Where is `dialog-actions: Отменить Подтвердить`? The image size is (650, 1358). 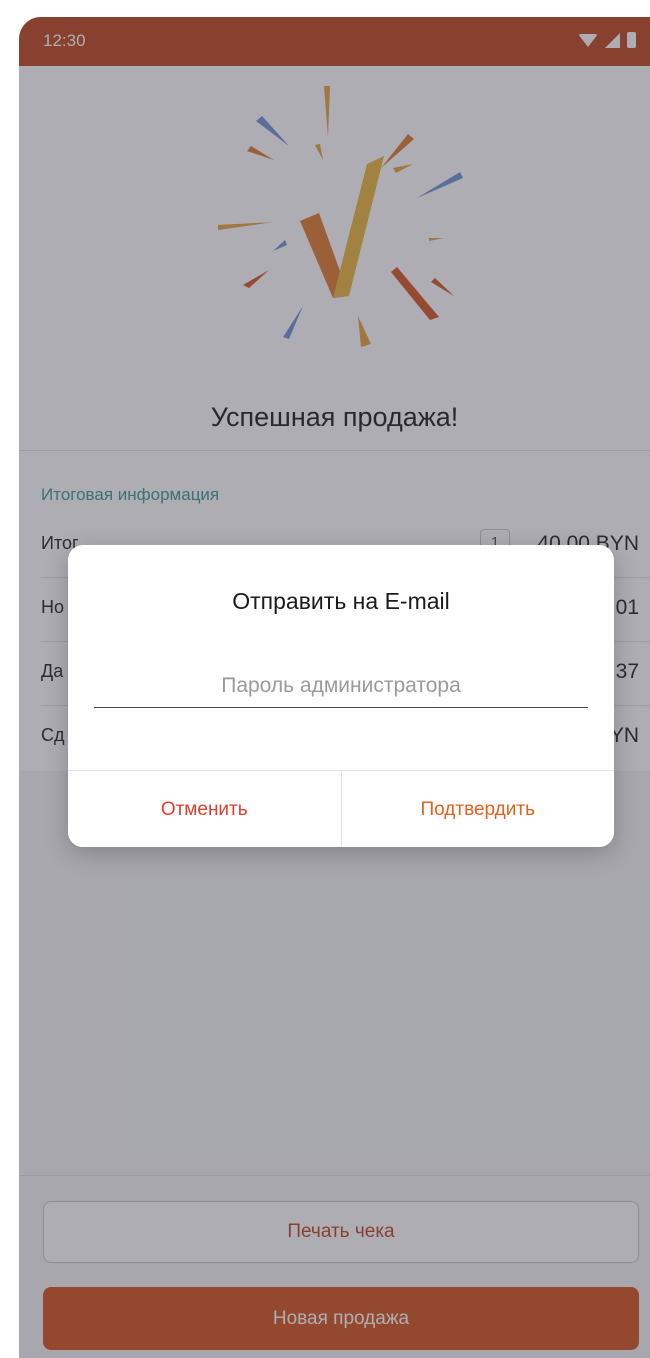
dialog-actions: Отменить Подтвердить is located at coordinates (341, 808).